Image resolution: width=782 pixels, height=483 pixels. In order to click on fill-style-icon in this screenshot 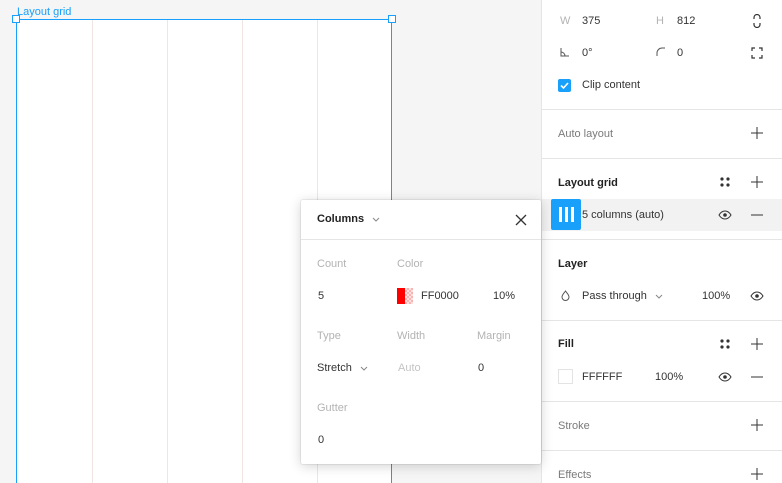, I will do `click(725, 344)`.